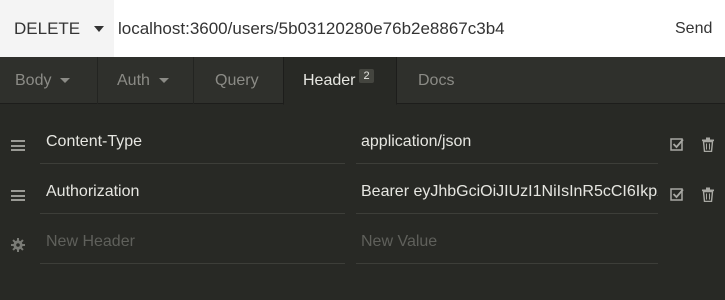 The width and height of the screenshot is (725, 300). Describe the element at coordinates (388, 28) in the screenshot. I see `url-input` at that location.